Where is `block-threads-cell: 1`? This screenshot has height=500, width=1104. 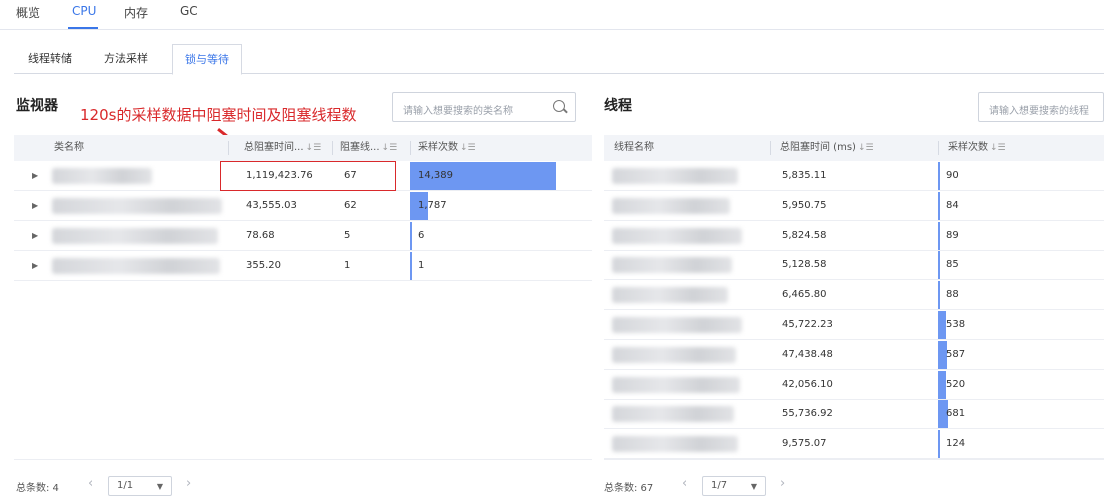 block-threads-cell: 1 is located at coordinates (347, 265).